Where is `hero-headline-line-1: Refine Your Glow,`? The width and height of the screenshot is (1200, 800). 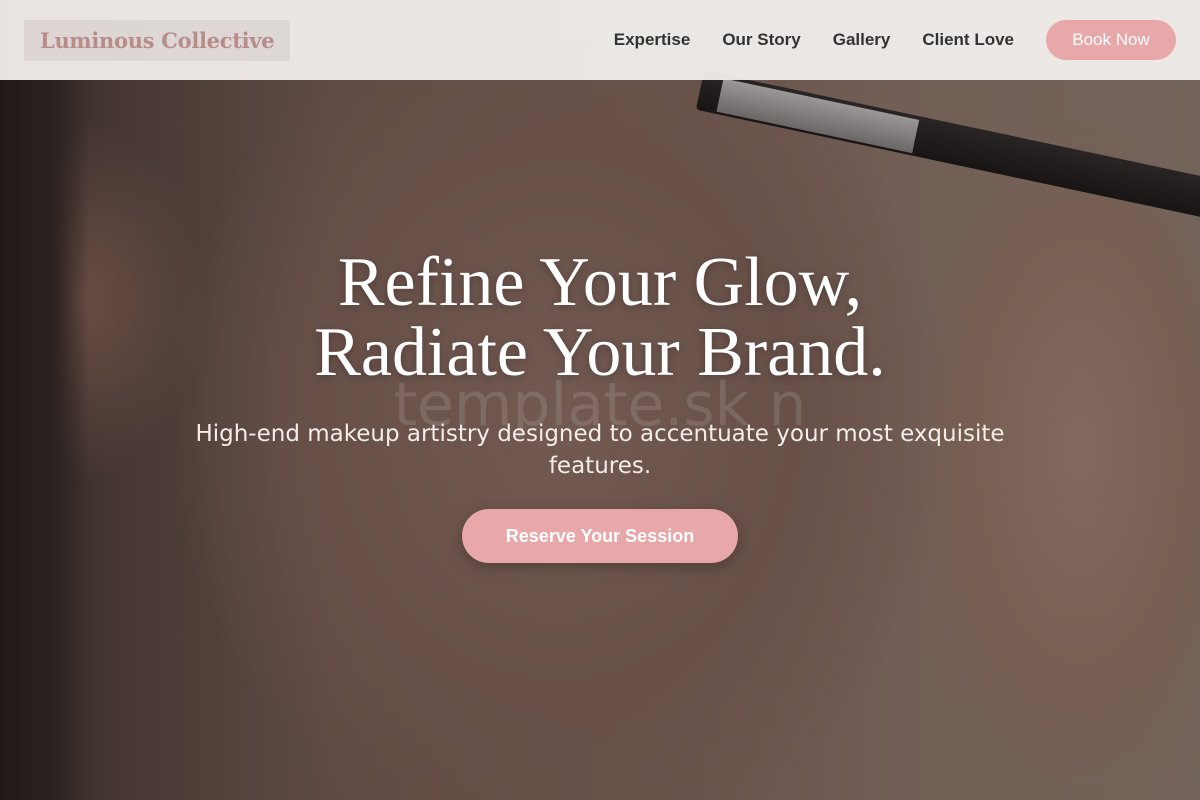 hero-headline-line-1: Refine Your Glow, is located at coordinates (600, 282).